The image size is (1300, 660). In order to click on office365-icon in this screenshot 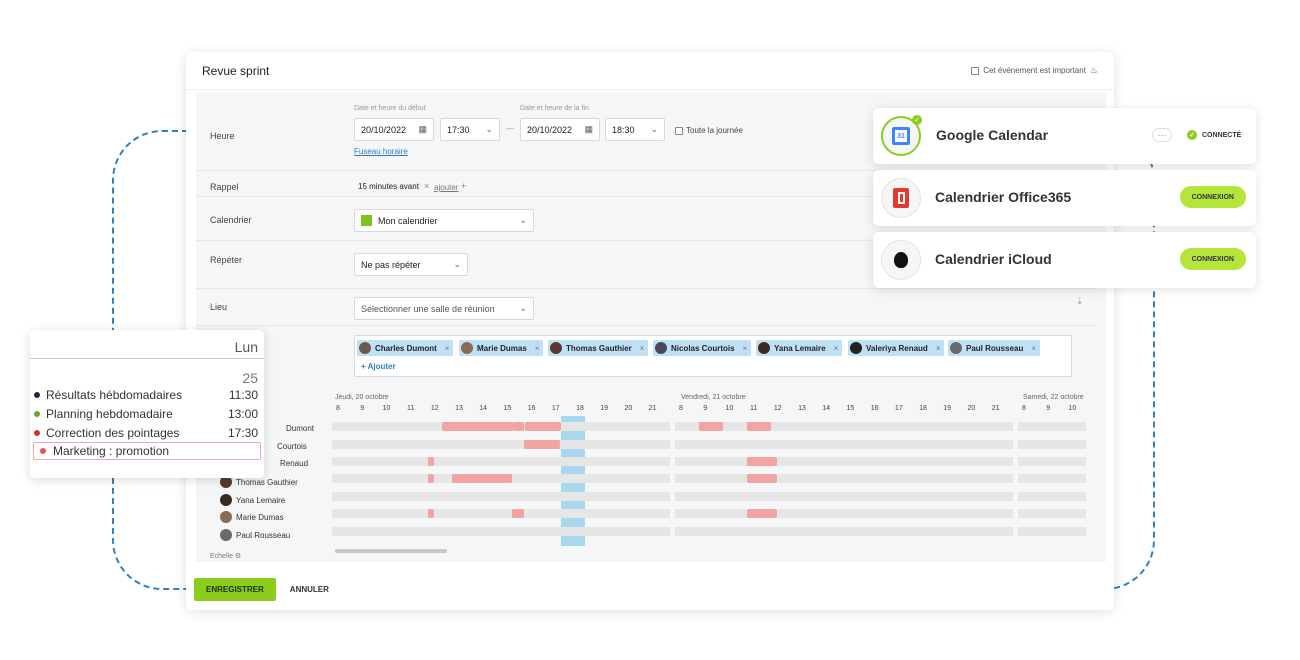, I will do `click(901, 198)`.